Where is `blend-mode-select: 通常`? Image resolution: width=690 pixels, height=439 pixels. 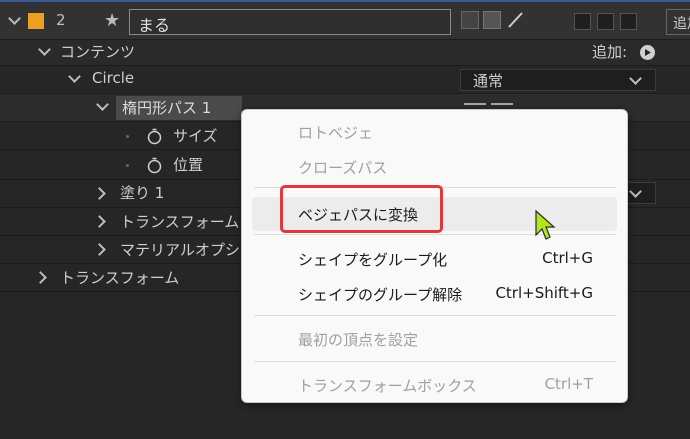
blend-mode-select: 通常 is located at coordinates (558, 80).